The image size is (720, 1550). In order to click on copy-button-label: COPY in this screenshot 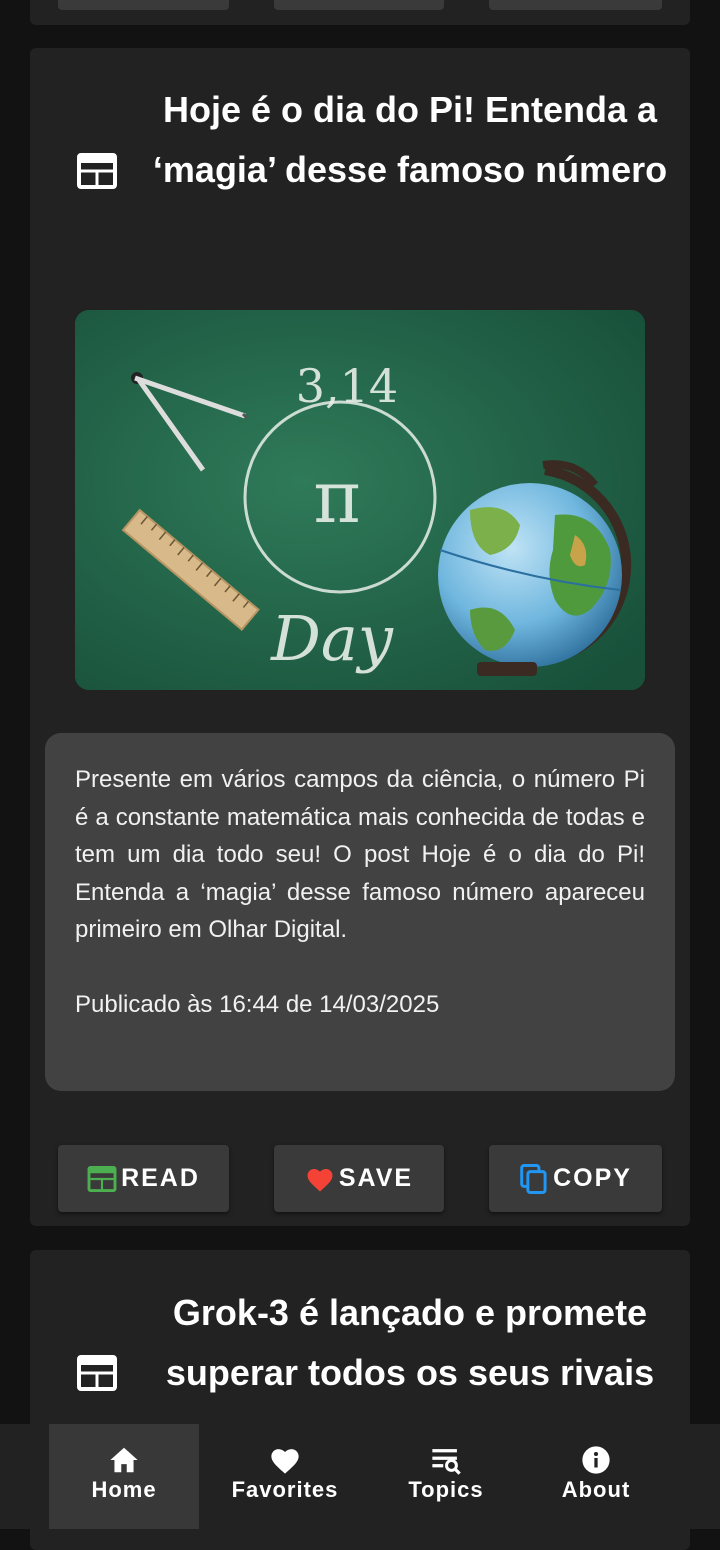, I will do `click(592, 1178)`.